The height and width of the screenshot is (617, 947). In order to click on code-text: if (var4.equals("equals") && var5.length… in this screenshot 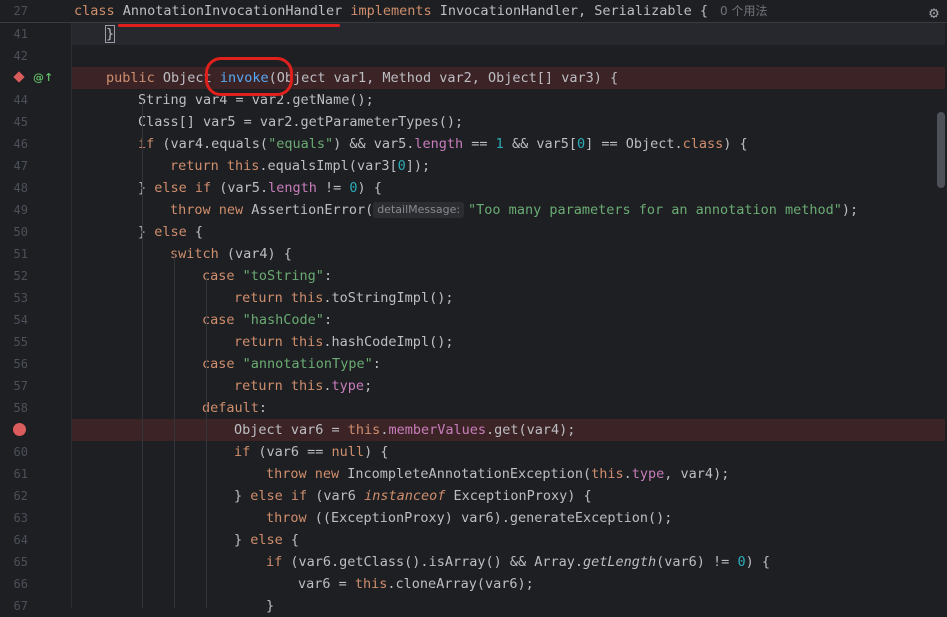, I will do `click(443, 144)`.